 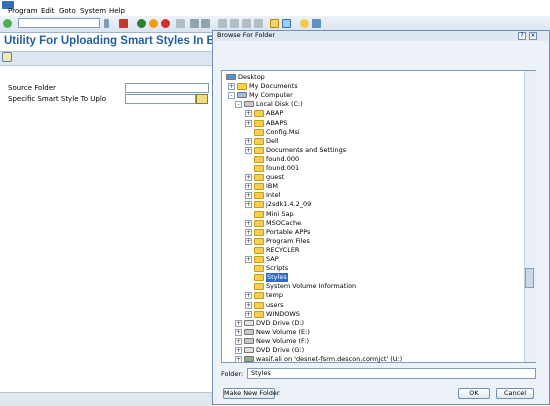 What do you see at coordinates (272, 141) in the screenshot?
I see `tree-item-label: Dell` at bounding box center [272, 141].